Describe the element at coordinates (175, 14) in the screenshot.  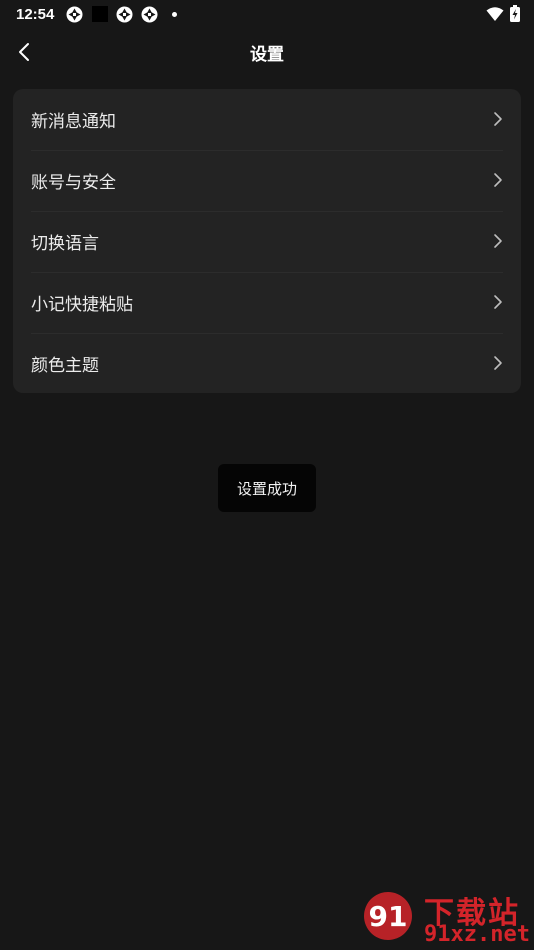
I see `dot-icon` at that location.